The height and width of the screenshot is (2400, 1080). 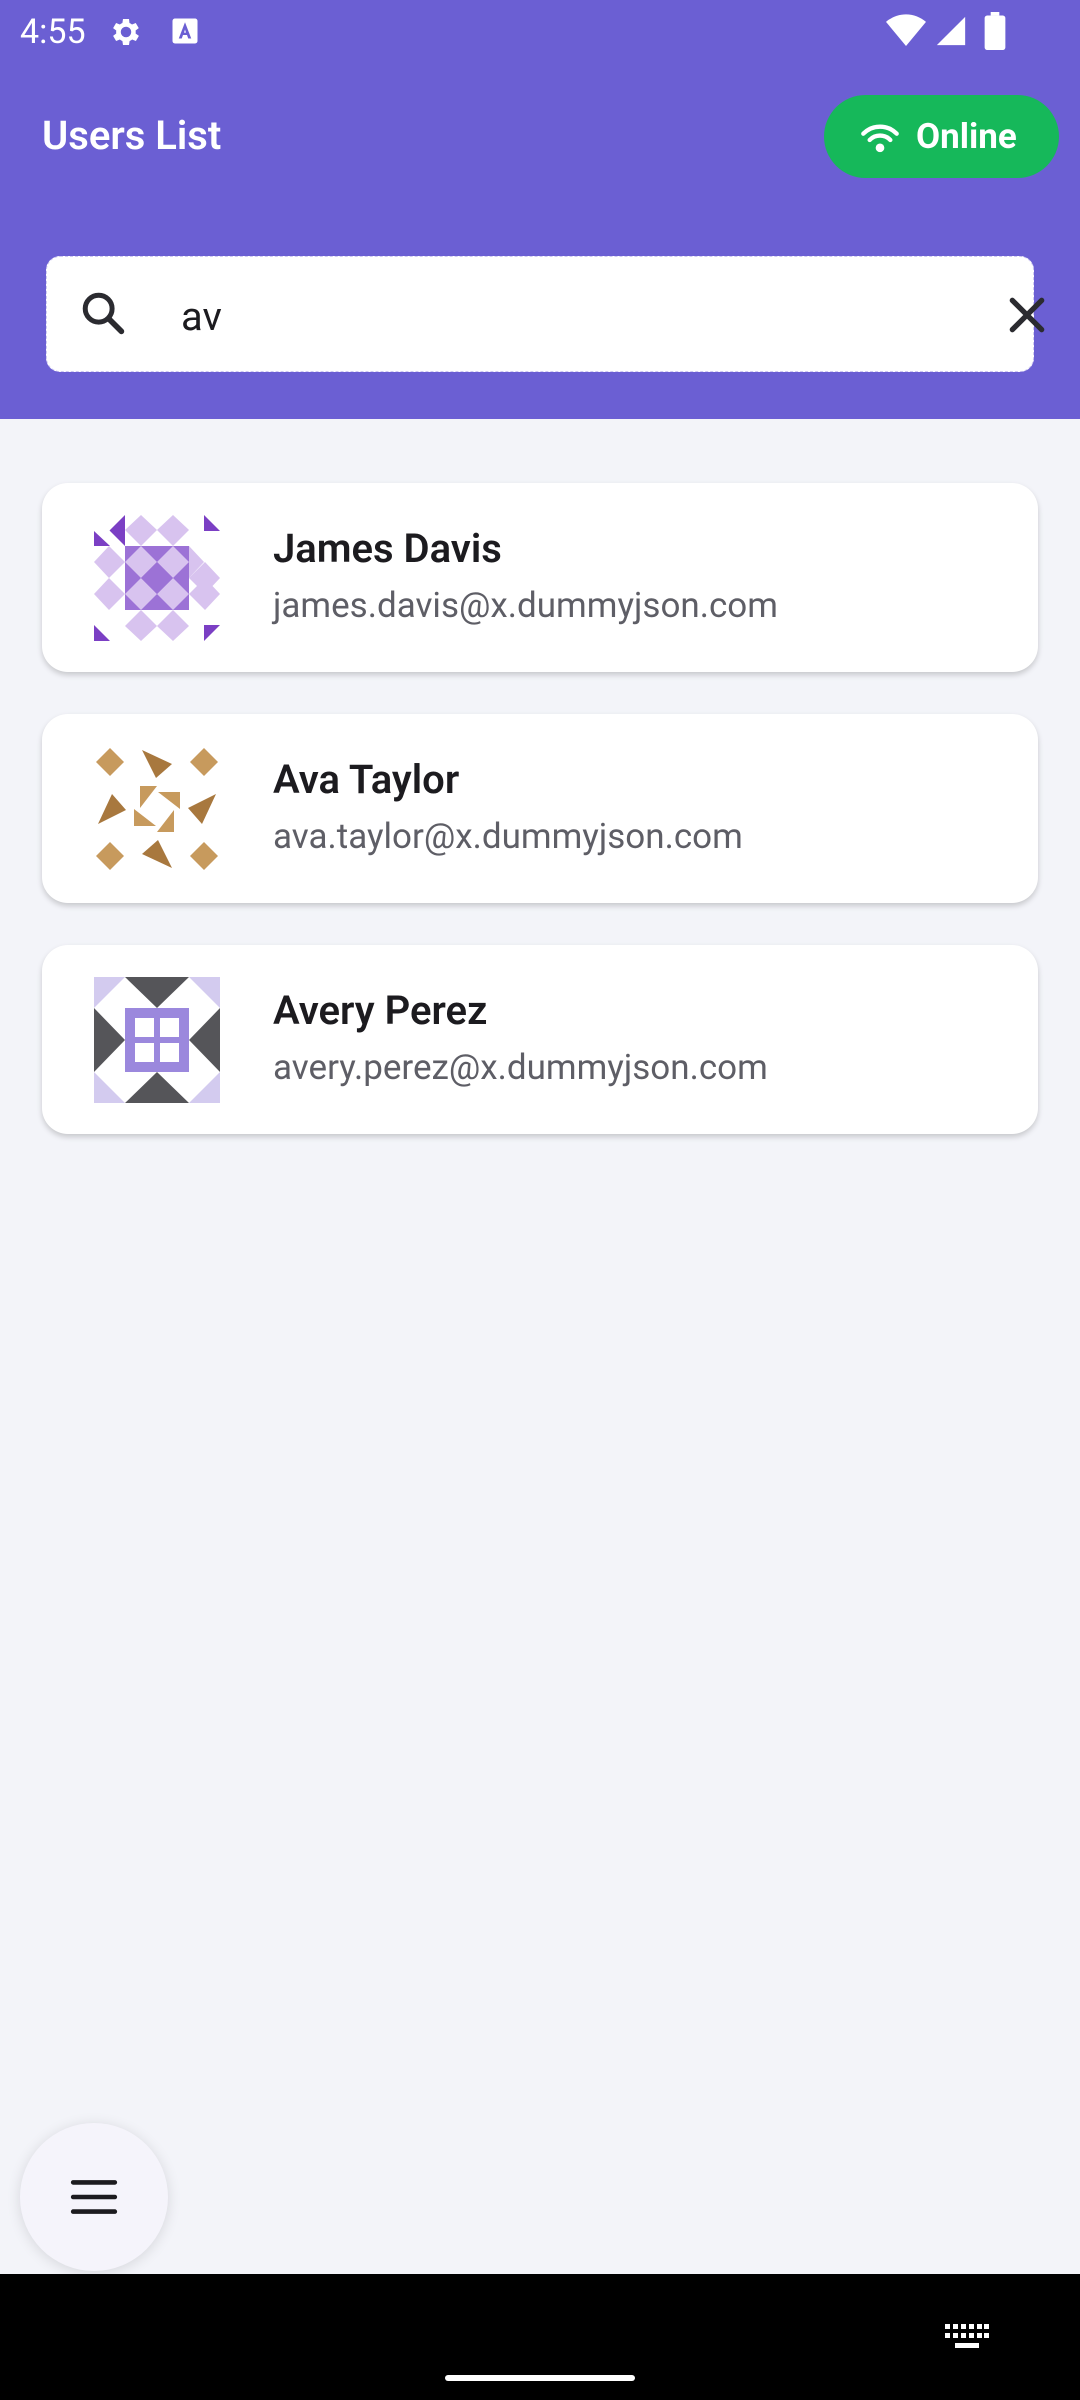 I want to click on battery-icon, so click(x=995, y=31).